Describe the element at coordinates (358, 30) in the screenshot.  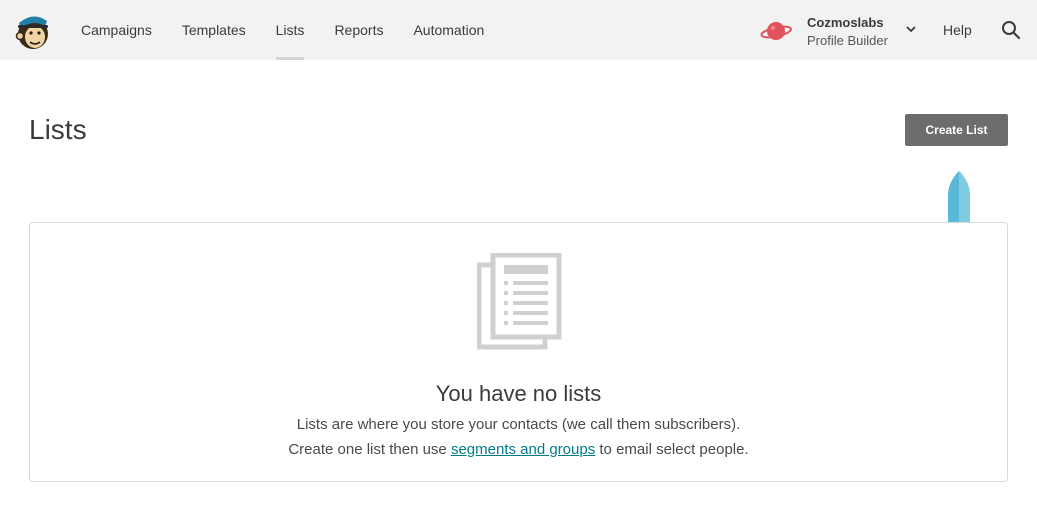
I see `nav-reports: Reports` at that location.